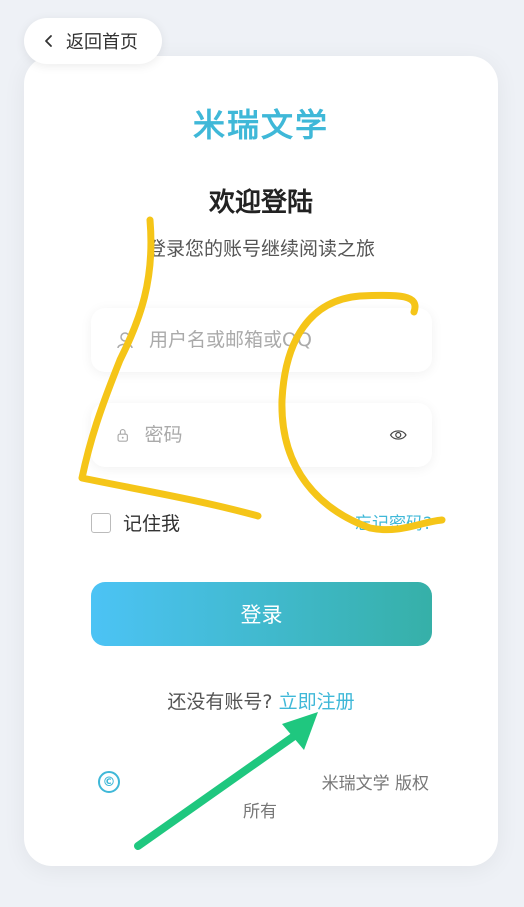 Image resolution: width=524 pixels, height=907 pixels. Describe the element at coordinates (375, 784) in the screenshot. I see `copyright-line1: 米瑞文学 版权` at that location.